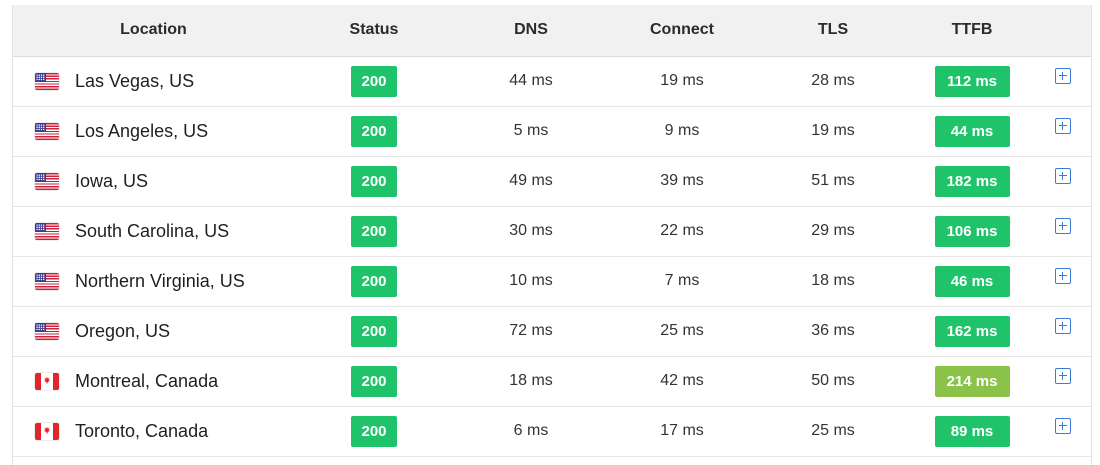 This screenshot has width=1100, height=465. I want to click on location-name: Los Angeles, US, so click(142, 130).